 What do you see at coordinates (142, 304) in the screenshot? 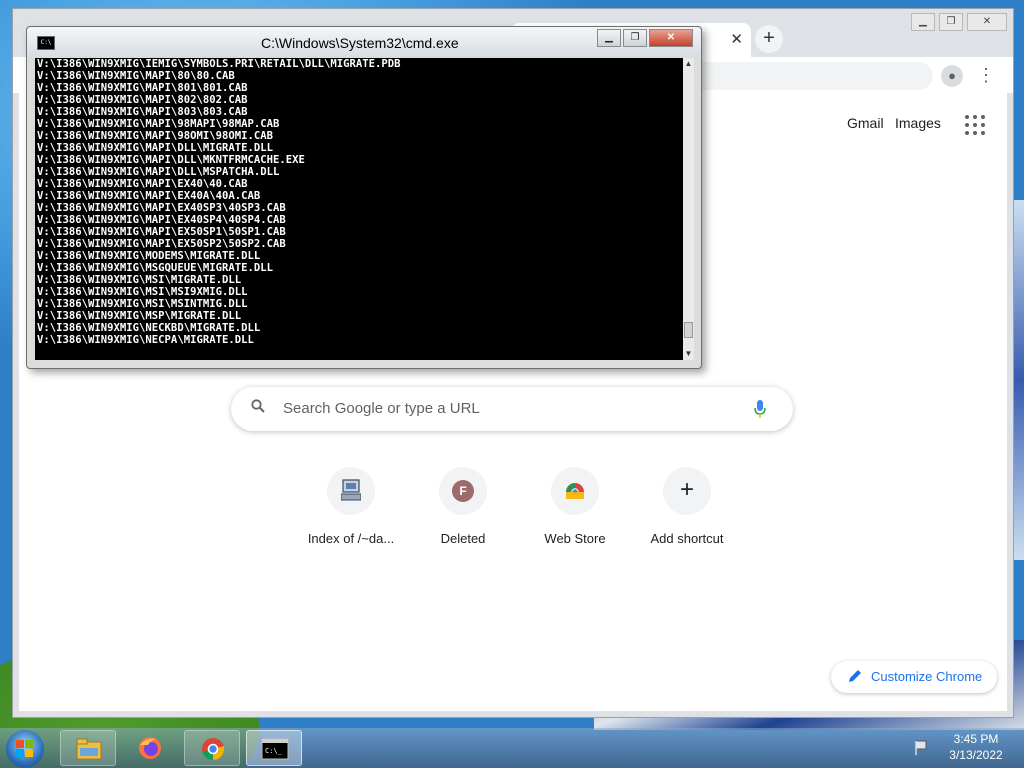
I see `console-line: V:\I386\WIN9XMIG\MSI\MSINTMIG.DLL` at bounding box center [142, 304].